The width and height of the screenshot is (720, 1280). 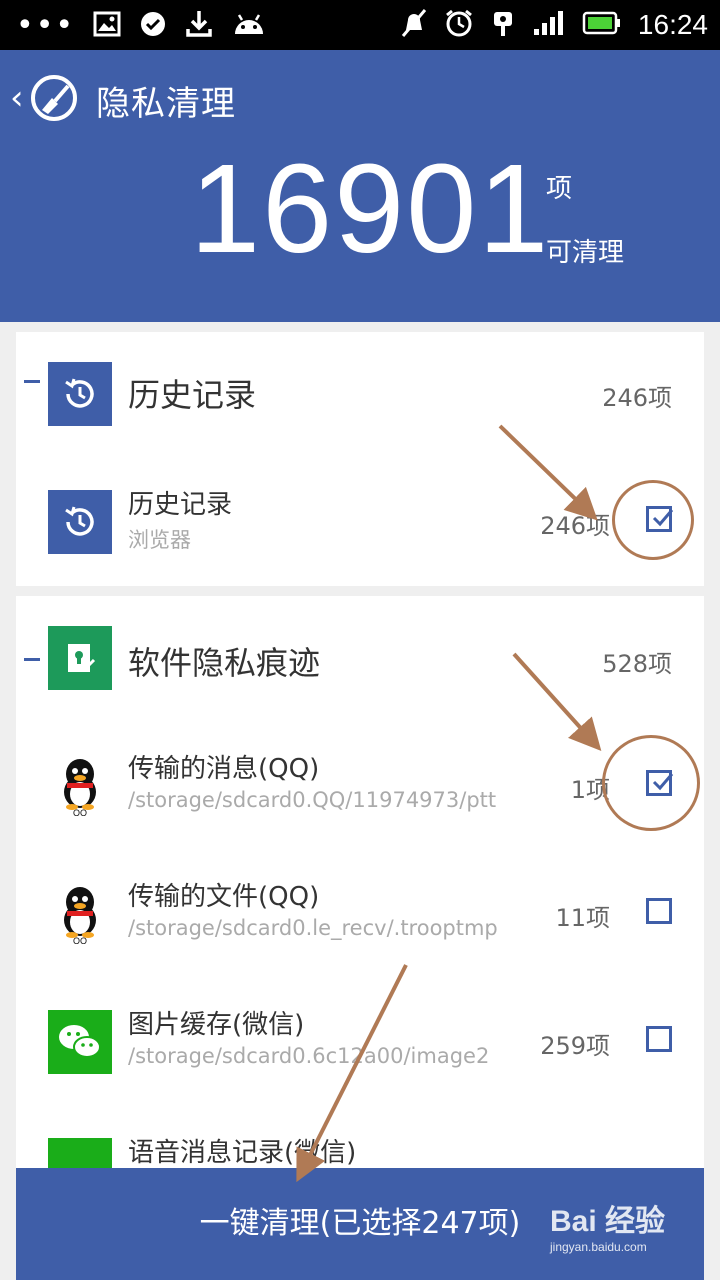 I want to click on item-subtitle: /storage/sdcard0.QQ/11974973/ptt, so click(x=312, y=800).